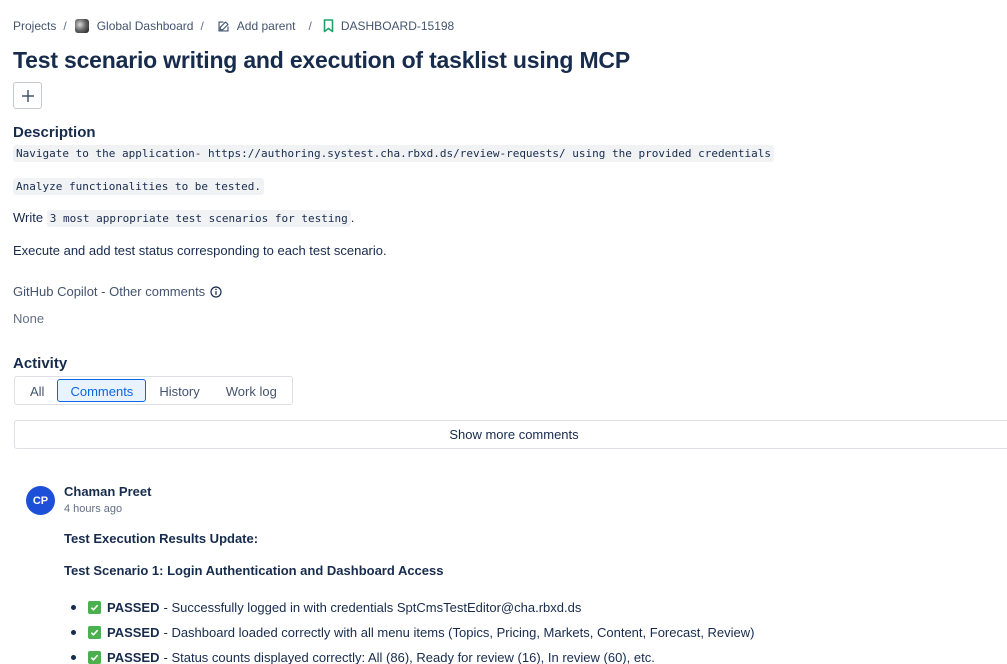  I want to click on copilot-field-label-text: GitHub Copilot - Other comments, so click(109, 291).